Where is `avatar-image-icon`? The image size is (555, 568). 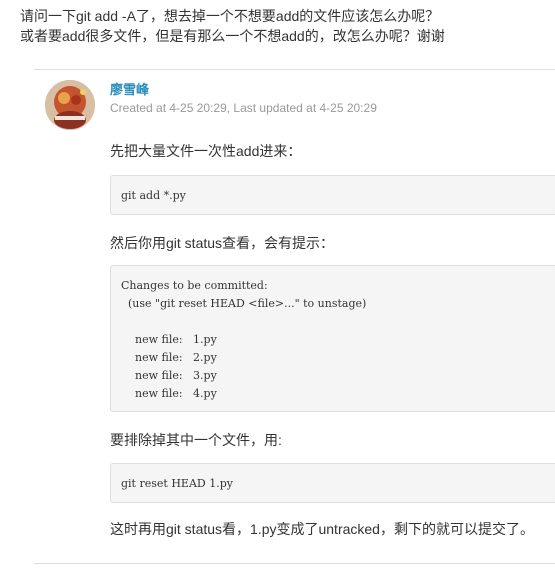 avatar-image-icon is located at coordinates (70, 105).